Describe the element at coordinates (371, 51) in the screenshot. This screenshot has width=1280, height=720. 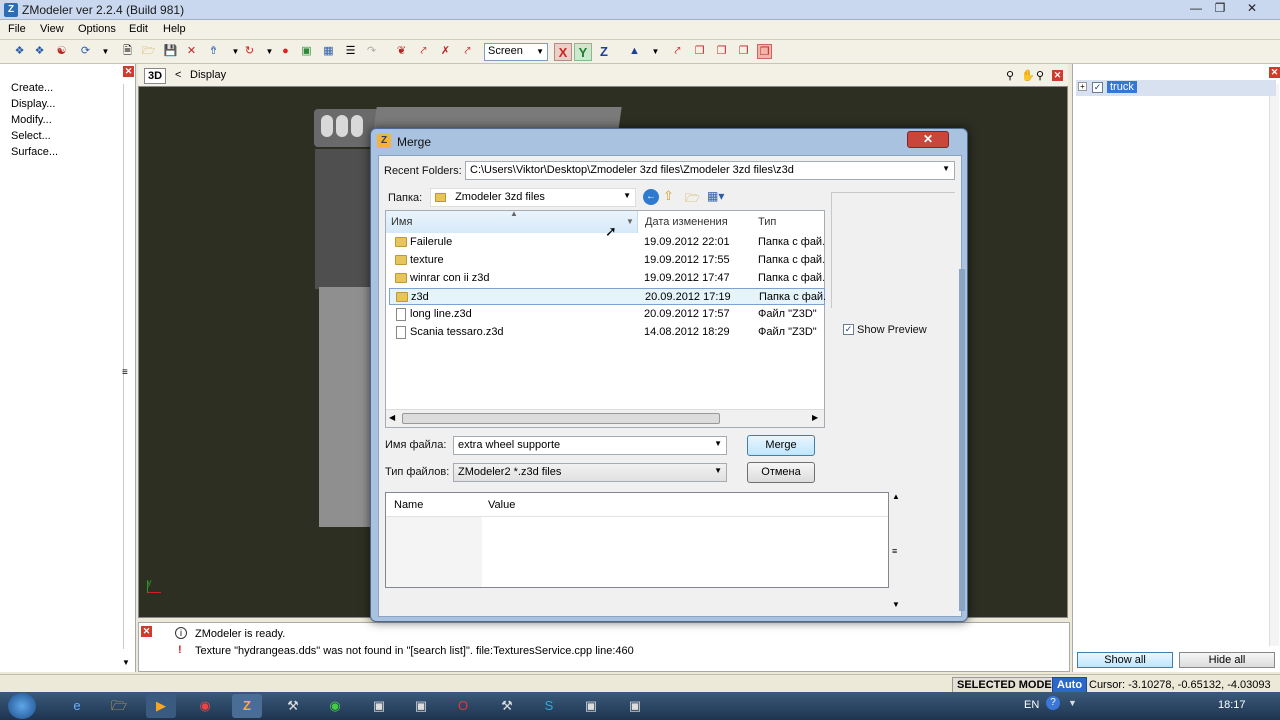
I see `redo-icon: ↷` at that location.